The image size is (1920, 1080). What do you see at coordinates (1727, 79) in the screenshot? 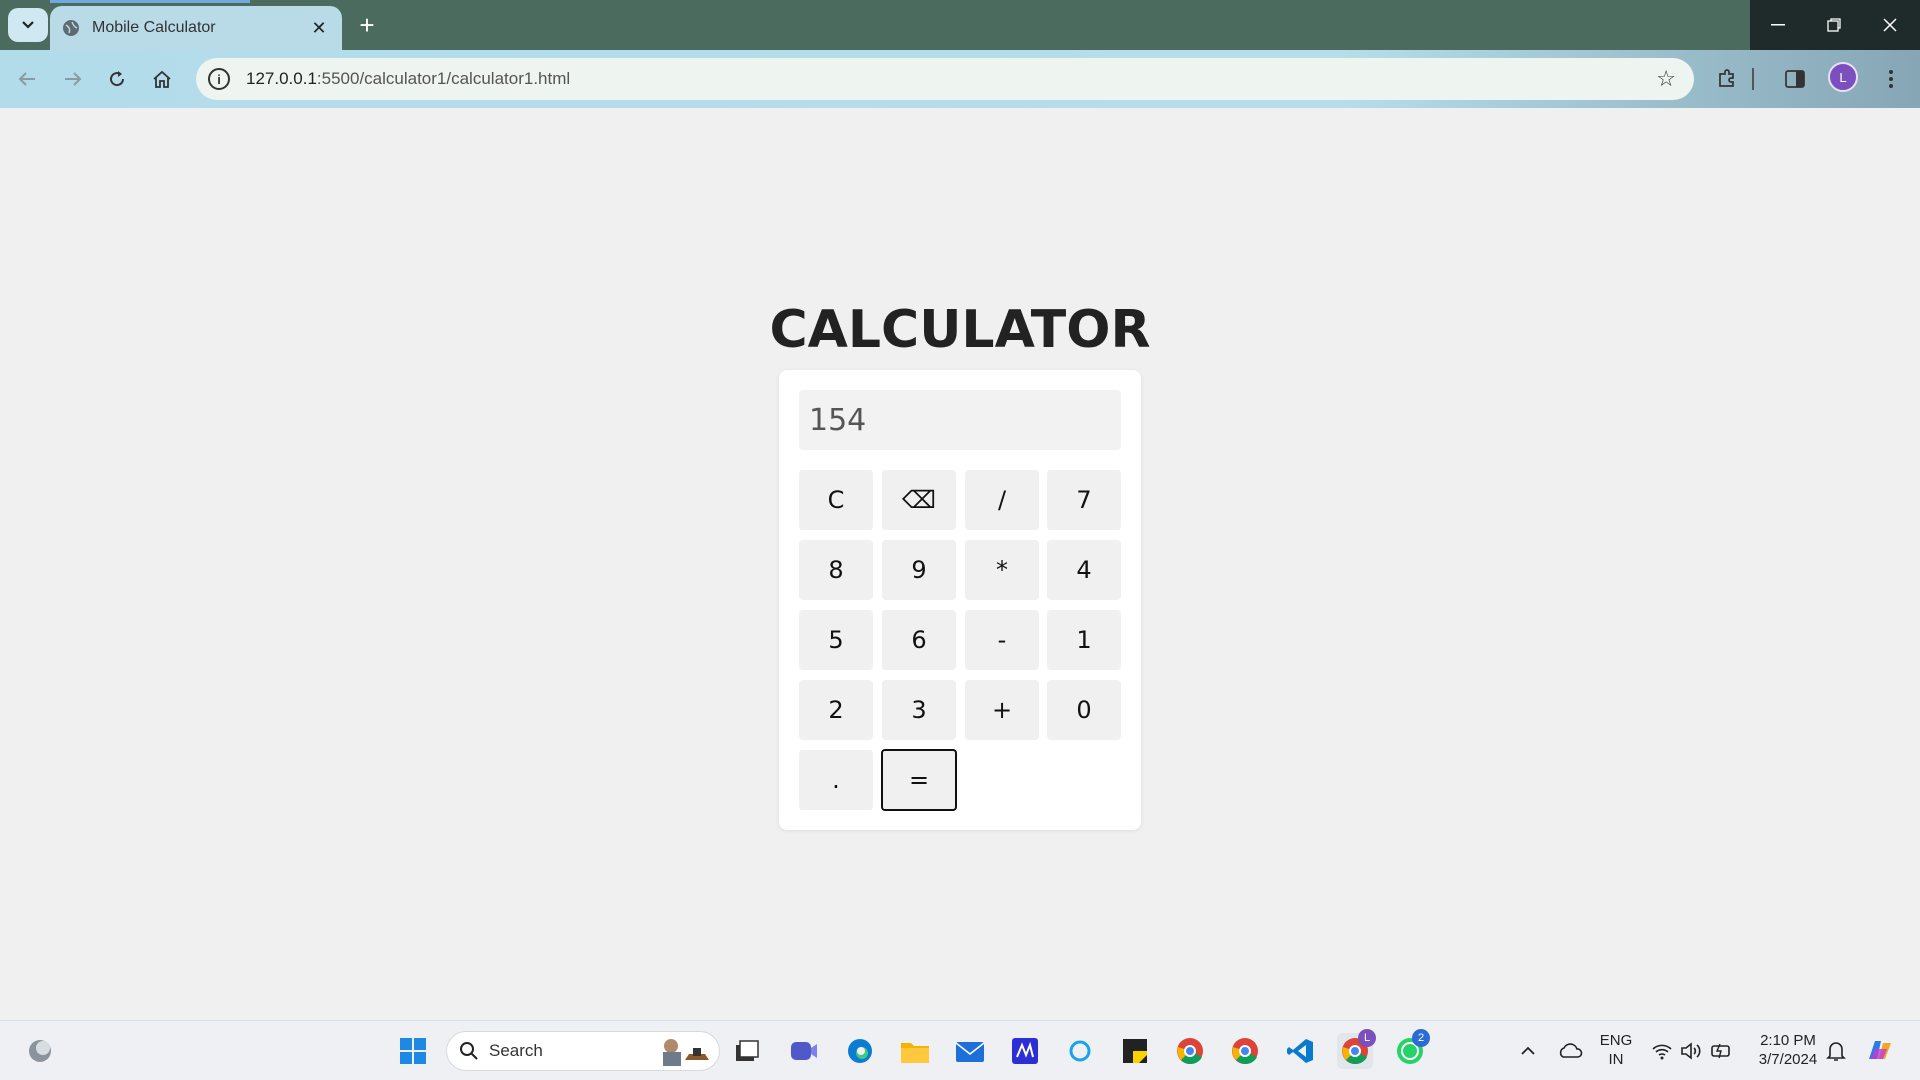
I see `extensions-icon` at bounding box center [1727, 79].